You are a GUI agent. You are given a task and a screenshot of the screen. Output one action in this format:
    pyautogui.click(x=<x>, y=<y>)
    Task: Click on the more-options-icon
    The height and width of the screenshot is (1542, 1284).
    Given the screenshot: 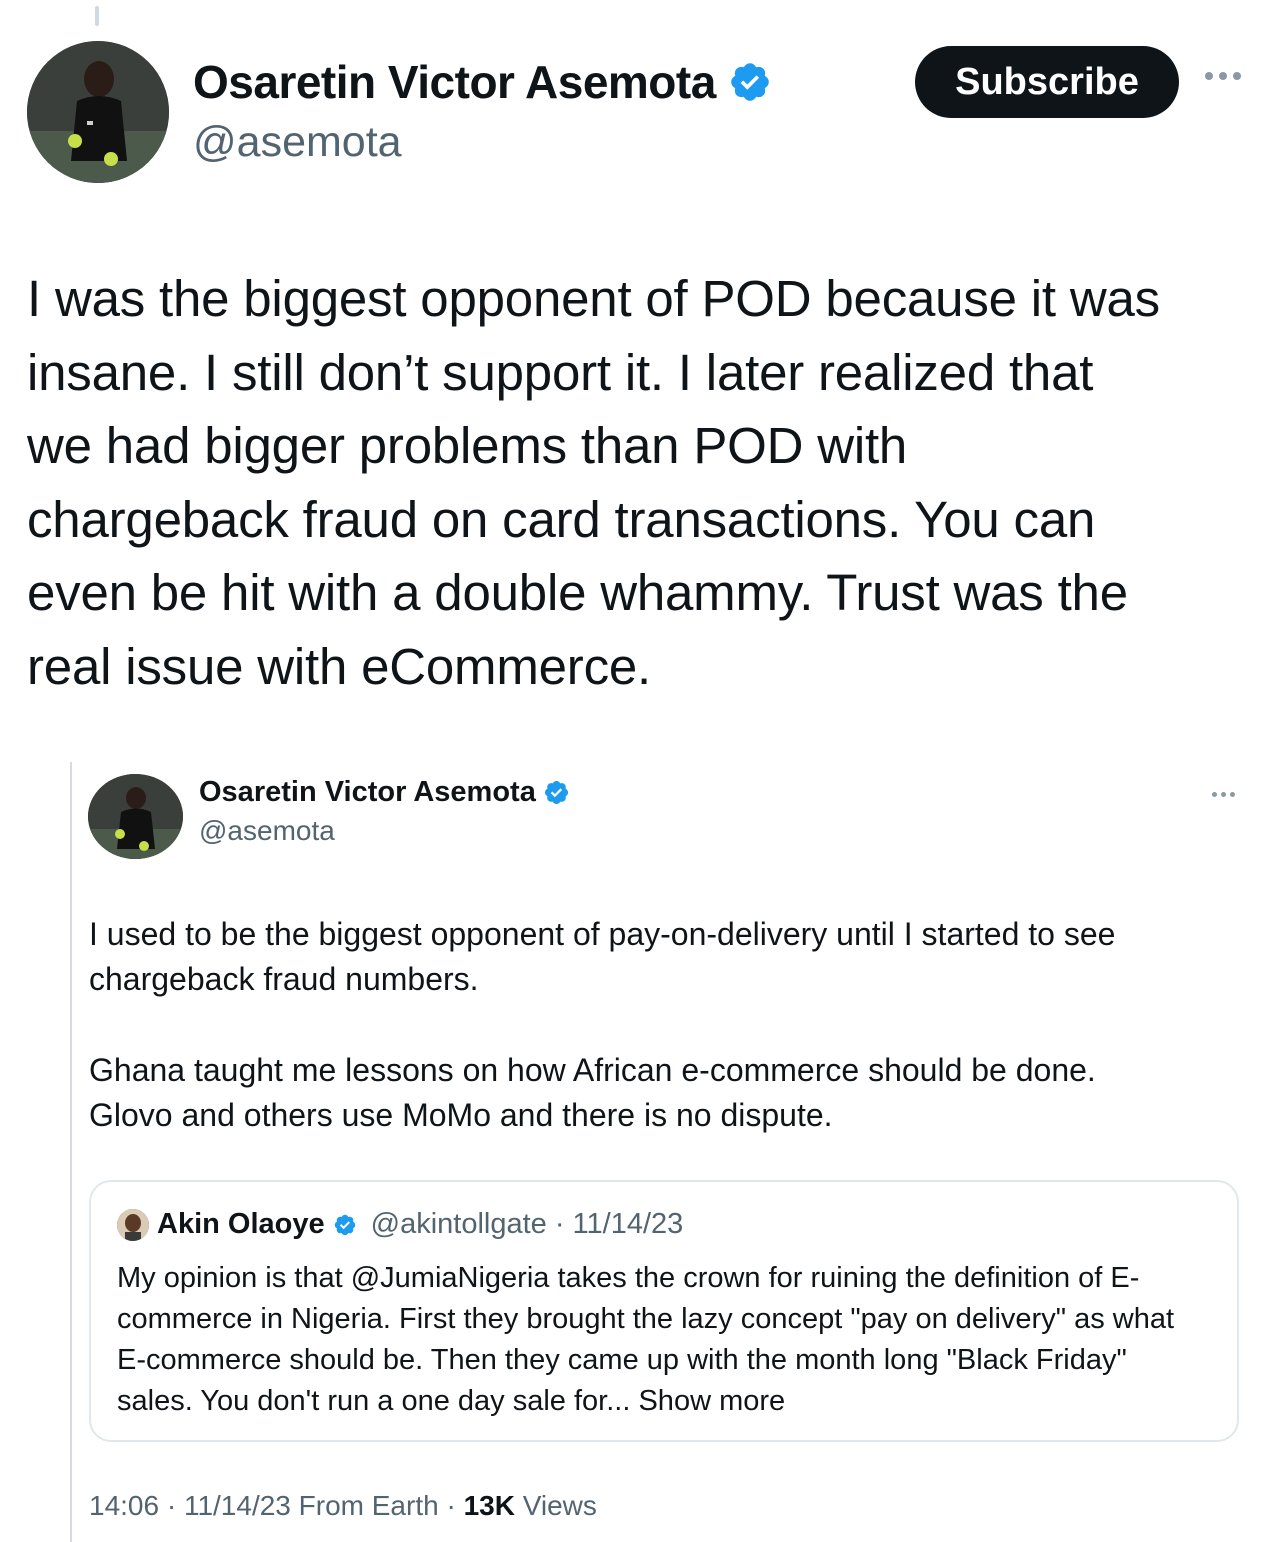 What is the action you would take?
    pyautogui.click(x=1223, y=76)
    